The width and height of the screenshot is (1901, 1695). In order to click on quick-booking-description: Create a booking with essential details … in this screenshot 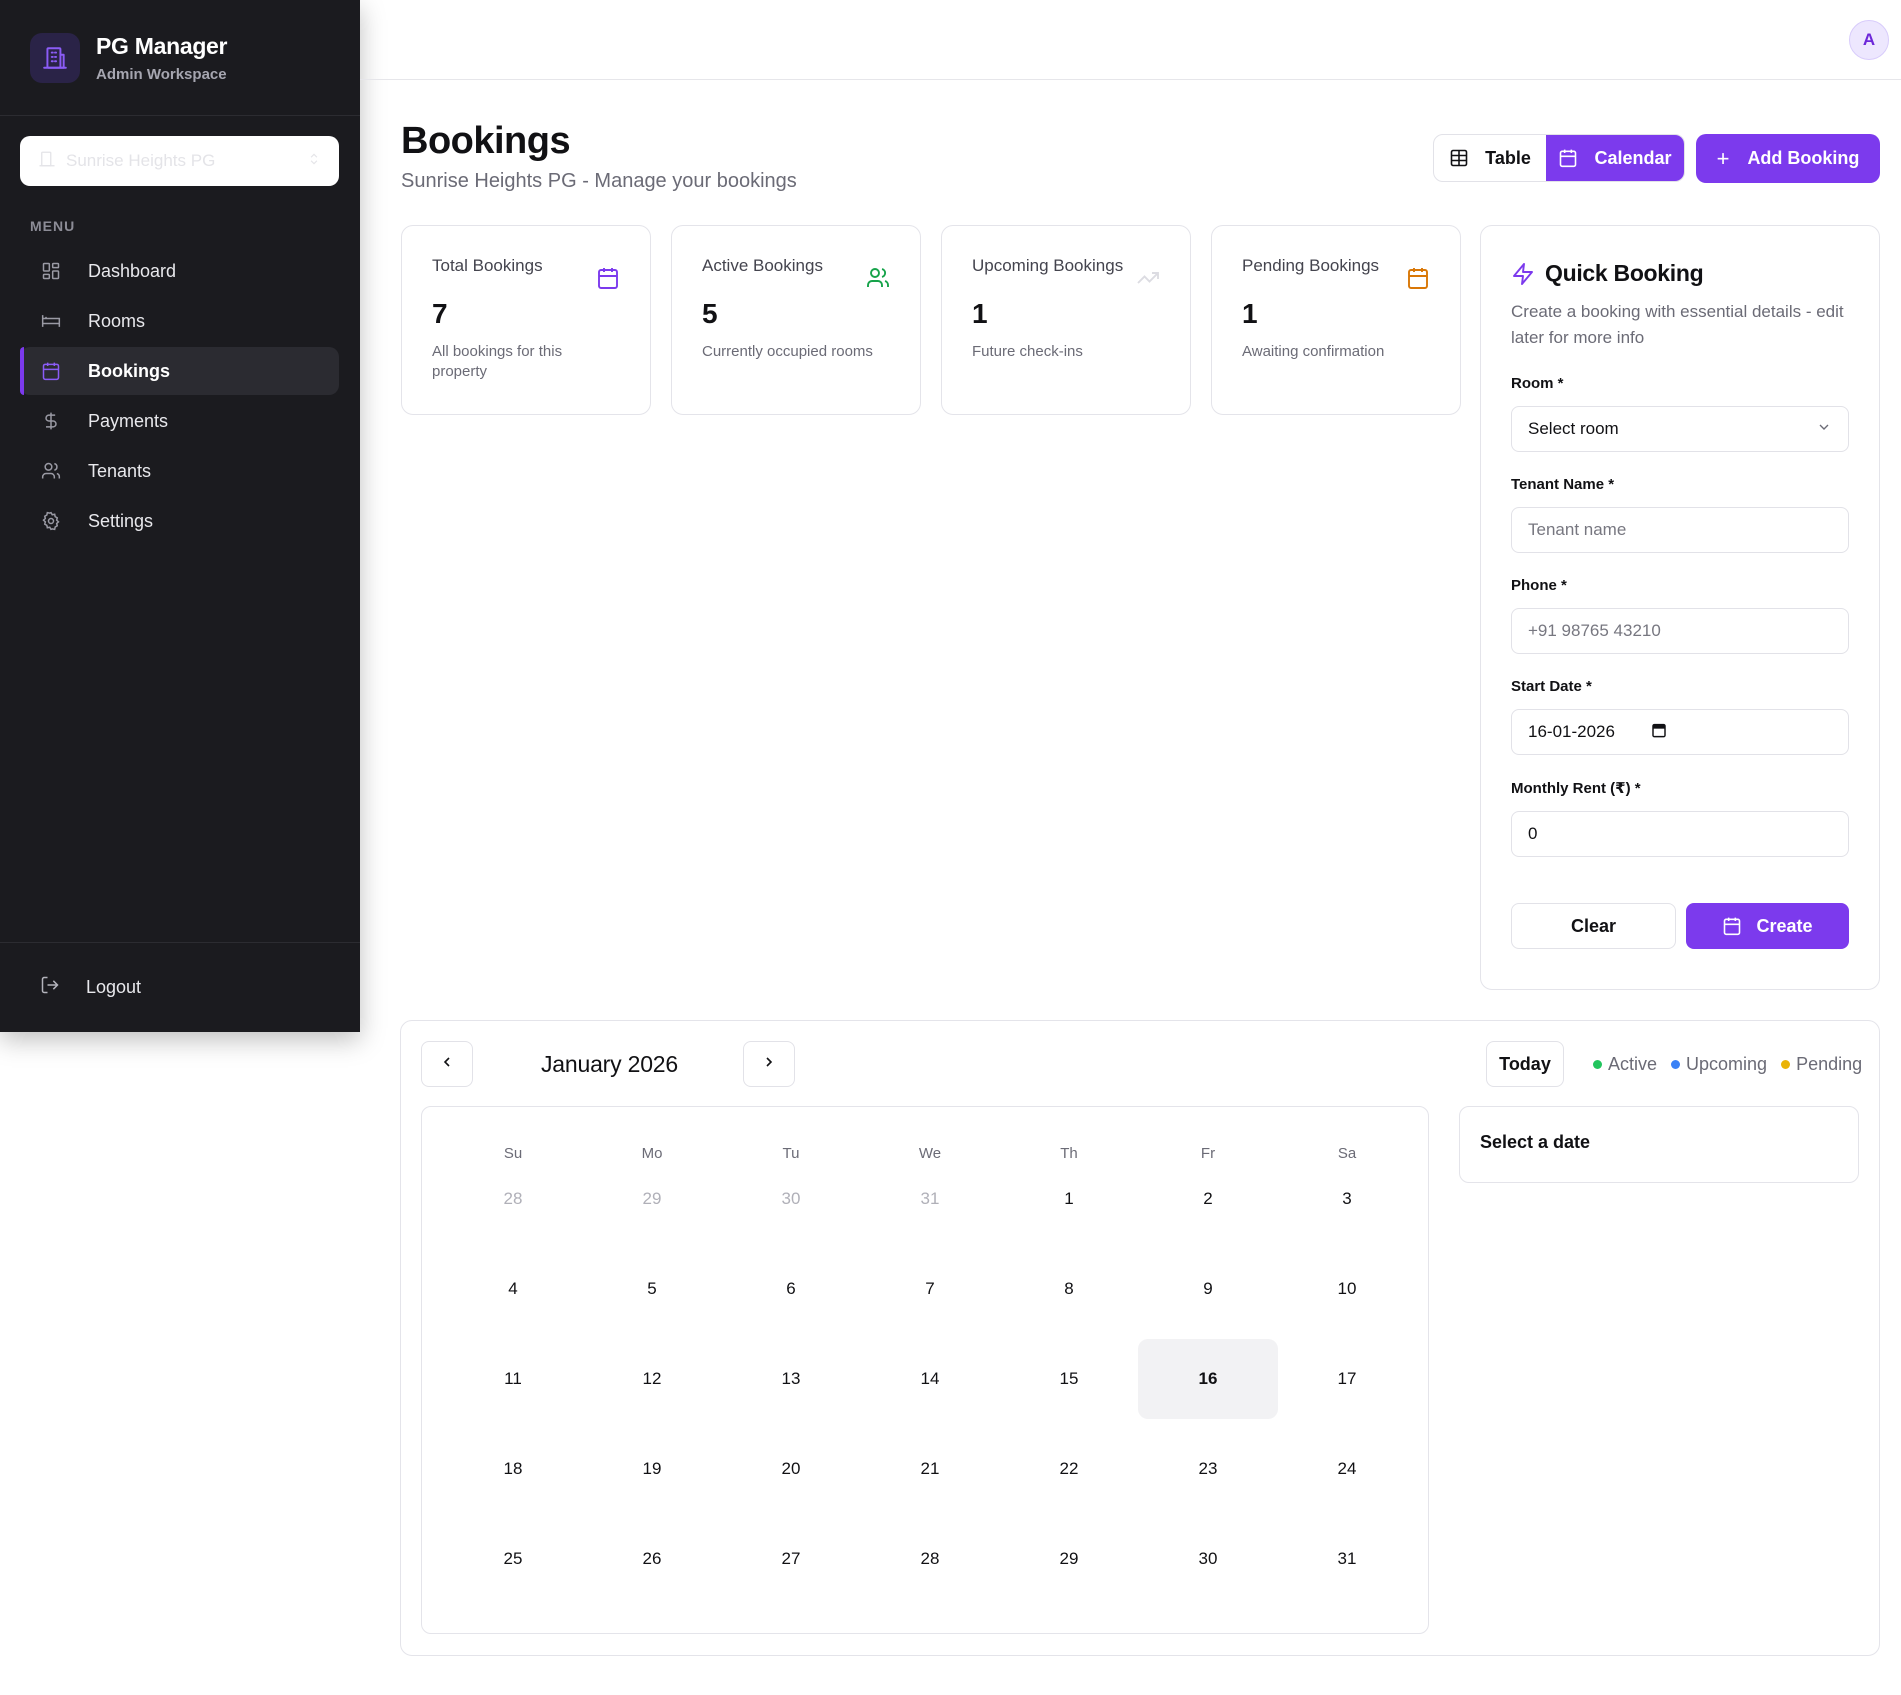, I will do `click(1677, 324)`.